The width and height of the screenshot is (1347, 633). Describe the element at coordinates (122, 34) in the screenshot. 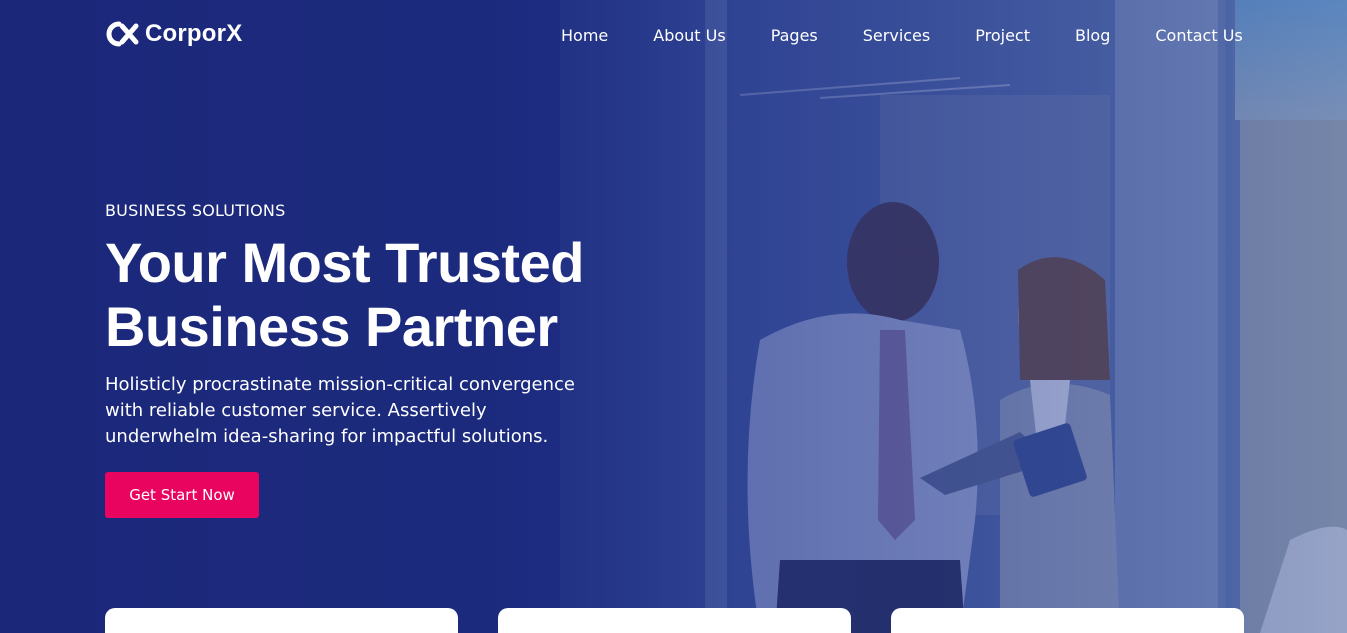

I see `cx-logo-icon` at that location.